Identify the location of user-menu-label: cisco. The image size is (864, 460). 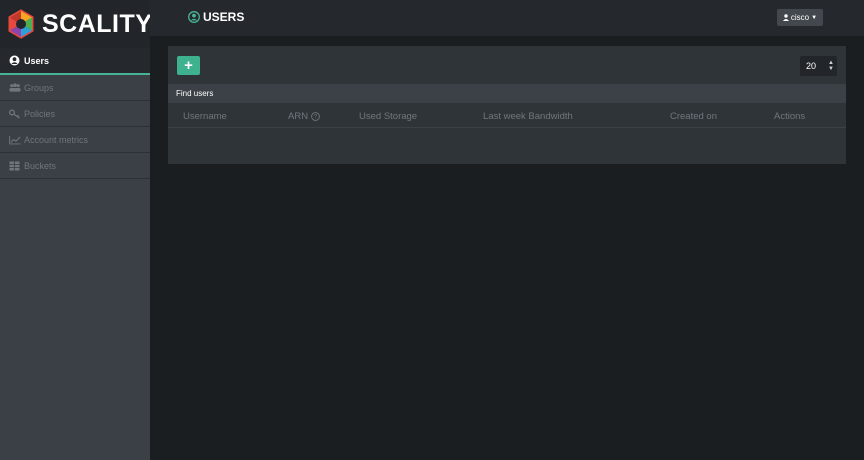
(800, 17).